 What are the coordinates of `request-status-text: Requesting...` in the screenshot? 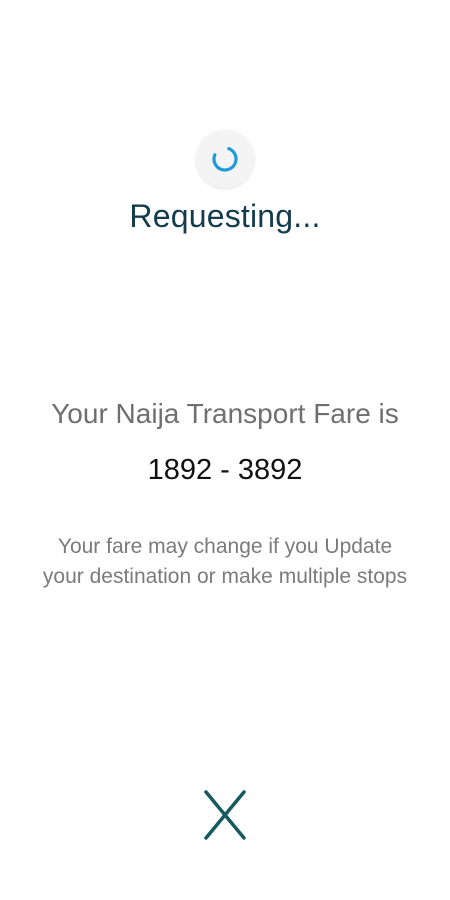 It's located at (225, 216).